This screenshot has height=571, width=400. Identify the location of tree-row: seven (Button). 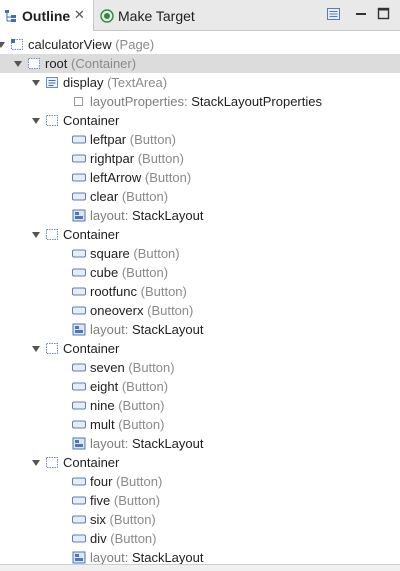
(200, 367).